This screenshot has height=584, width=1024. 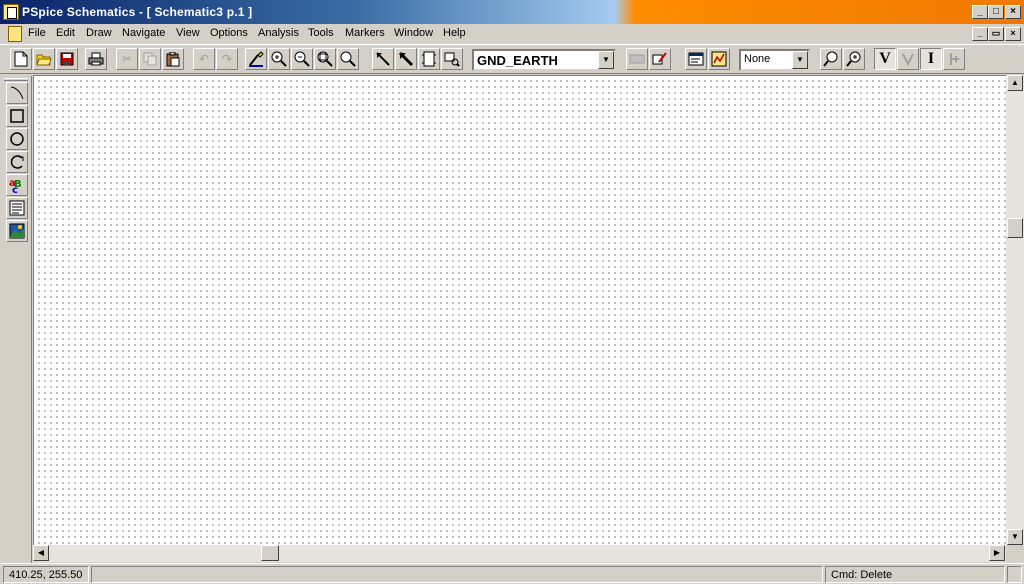 What do you see at coordinates (15, 189) in the screenshot?
I see `svg-text: c` at bounding box center [15, 189].